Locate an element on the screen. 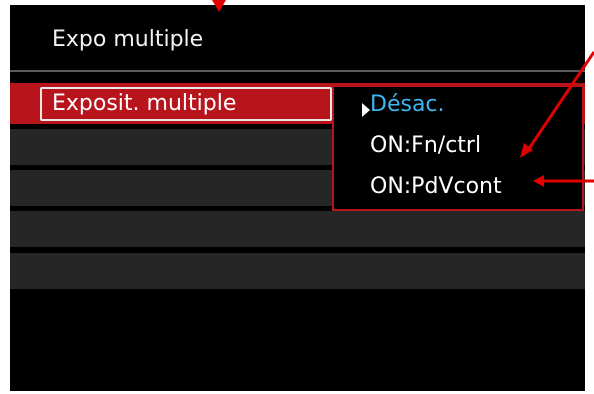 Image resolution: width=594 pixels, height=394 pixels. title-divider is located at coordinates (297, 71).